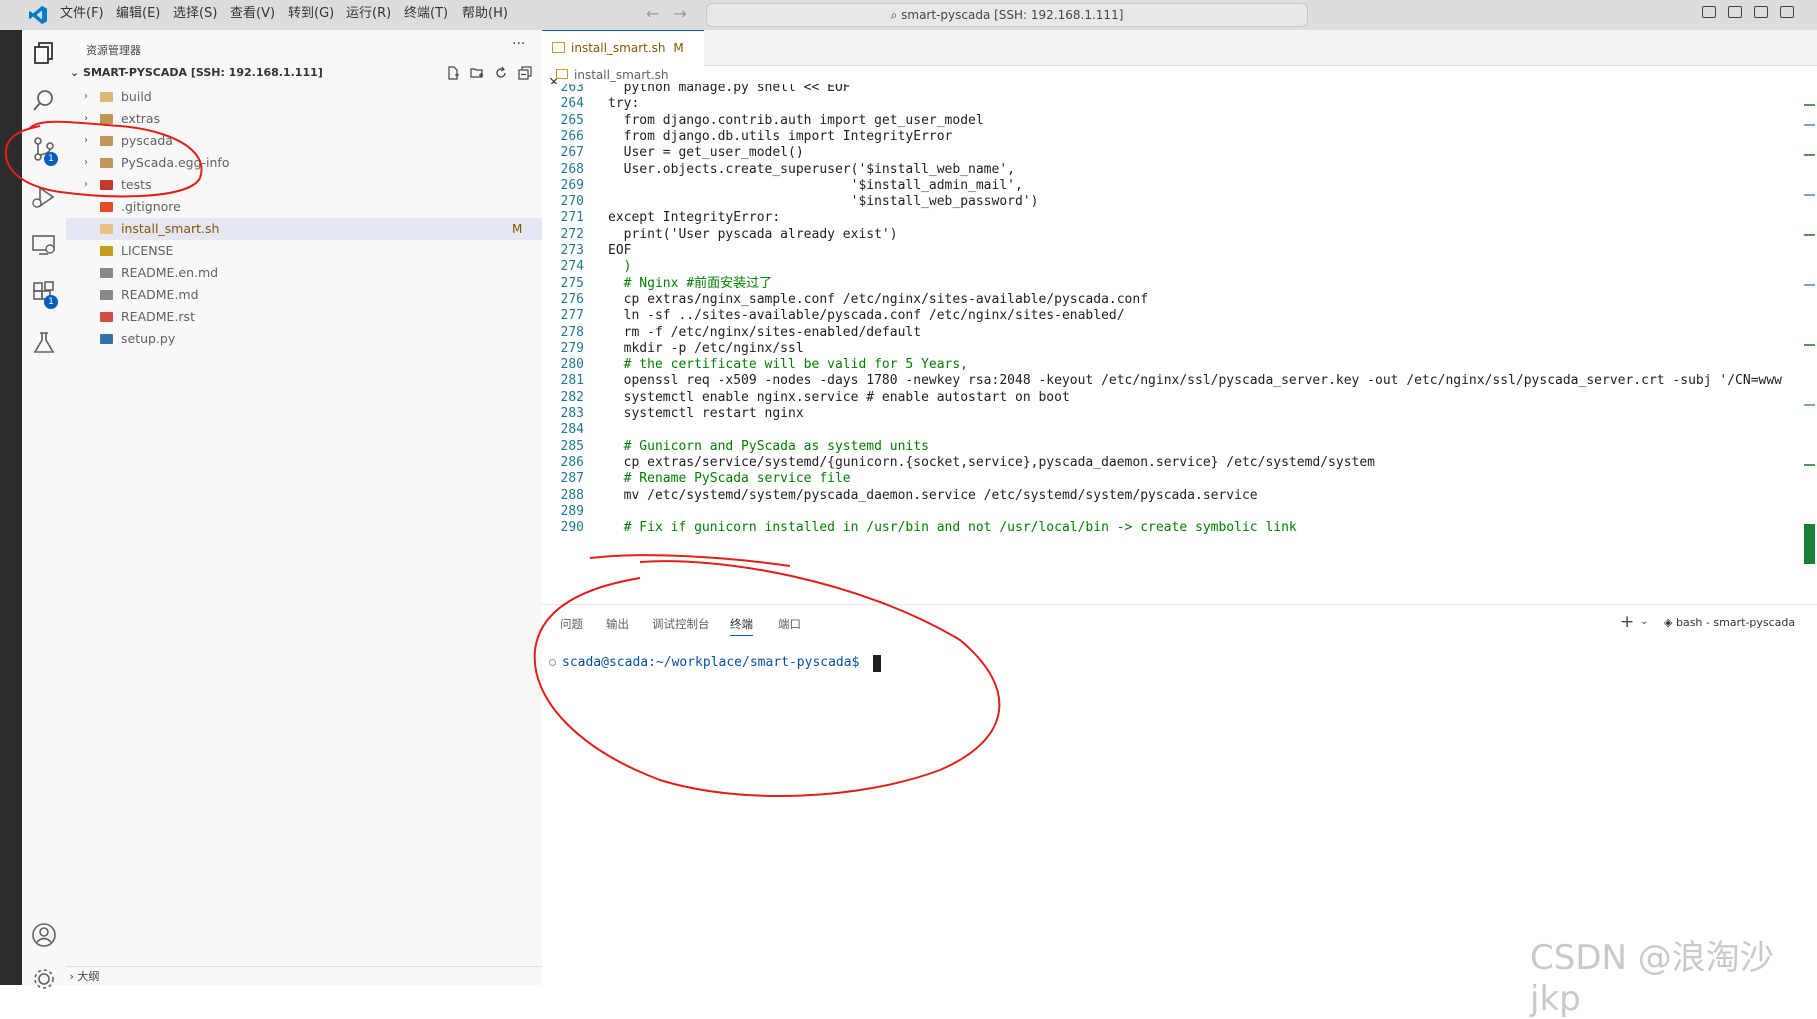 This screenshot has height=1019, width=1817. I want to click on tree-item-label: setup.py, so click(148, 338).